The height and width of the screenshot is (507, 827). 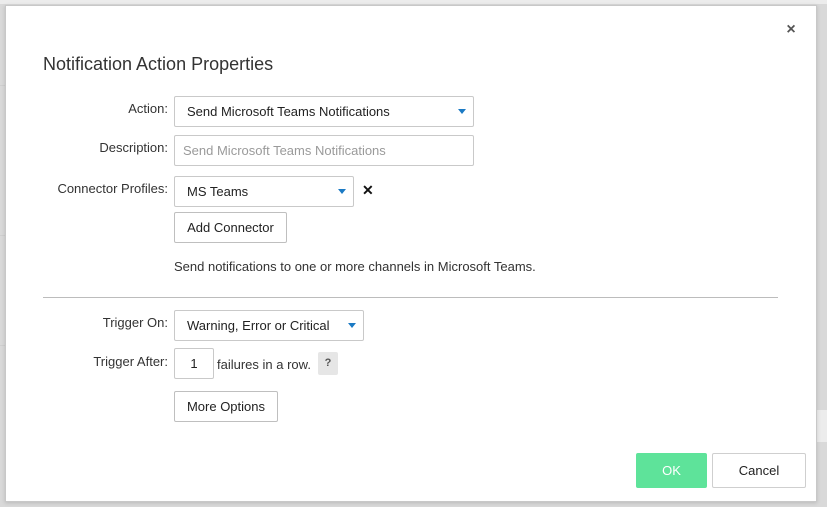 I want to click on trigger-after-field, so click(x=194, y=363).